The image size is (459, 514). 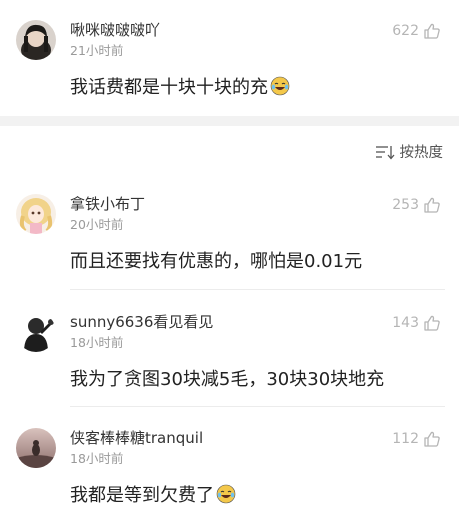 What do you see at coordinates (169, 87) in the screenshot?
I see `comment-text-body: 我话费都是十块十块的充` at bounding box center [169, 87].